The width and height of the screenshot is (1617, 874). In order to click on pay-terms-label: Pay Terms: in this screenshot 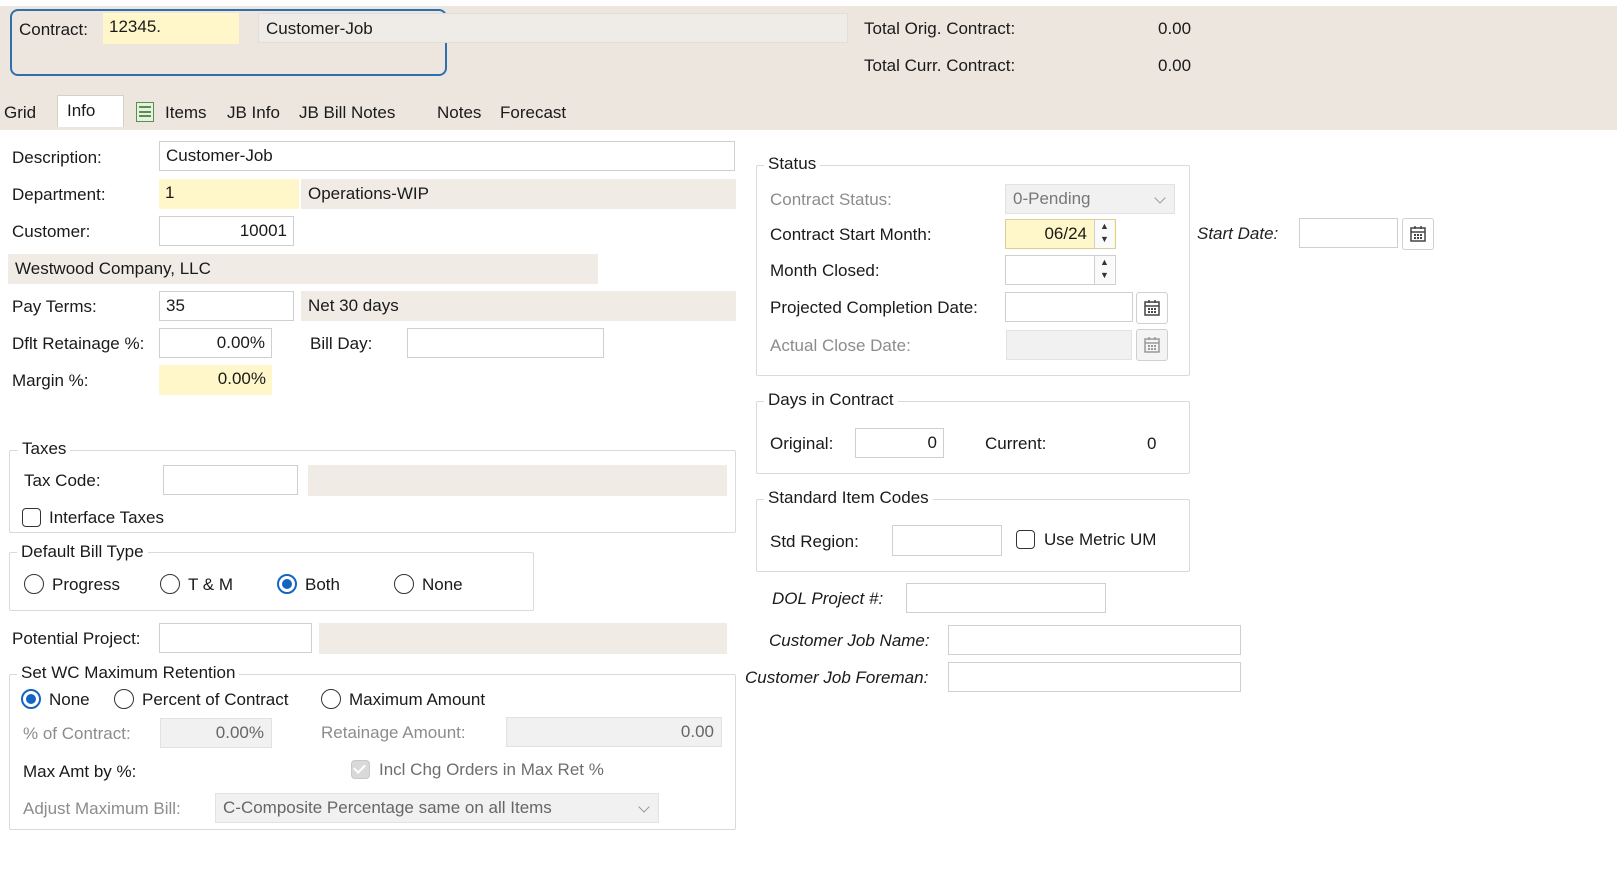, I will do `click(54, 306)`.